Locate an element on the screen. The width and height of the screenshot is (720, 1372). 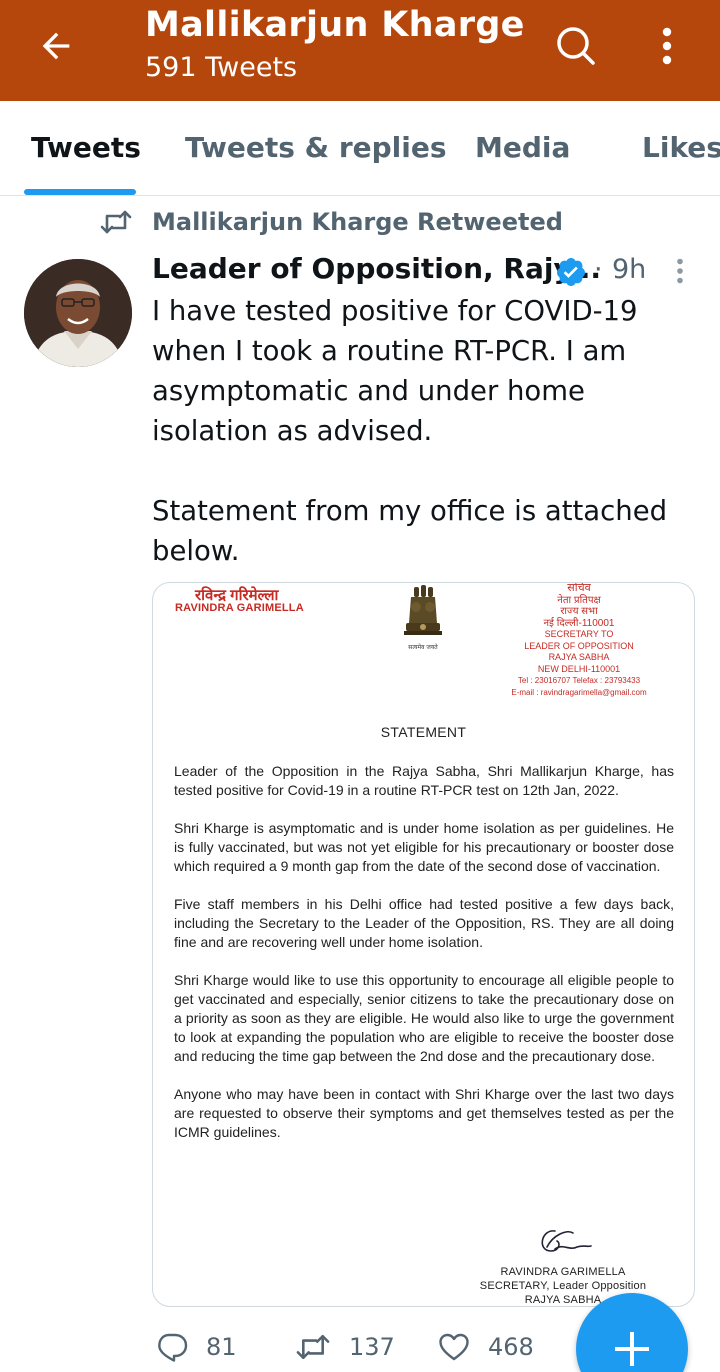
like-button: 468 is located at coordinates (486, 1347).